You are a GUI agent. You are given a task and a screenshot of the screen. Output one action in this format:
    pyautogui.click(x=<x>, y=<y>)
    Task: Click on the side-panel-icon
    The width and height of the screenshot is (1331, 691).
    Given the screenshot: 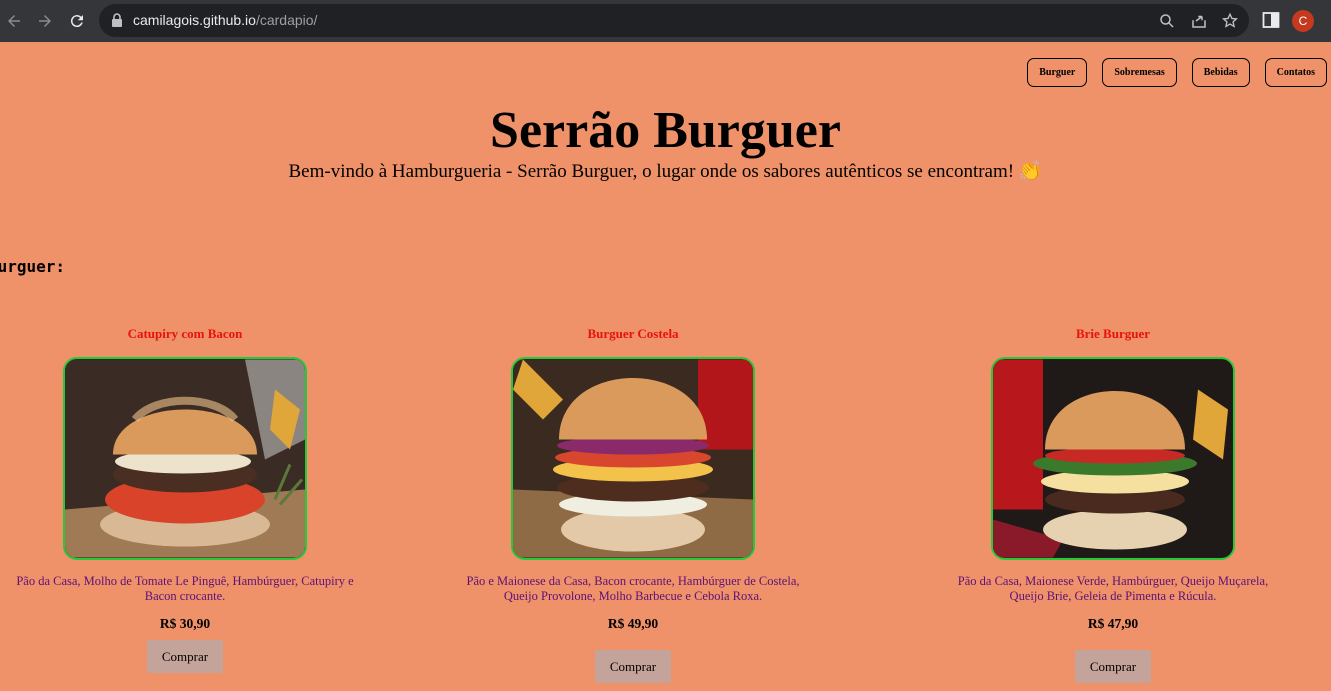 What is the action you would take?
    pyautogui.click(x=1271, y=20)
    